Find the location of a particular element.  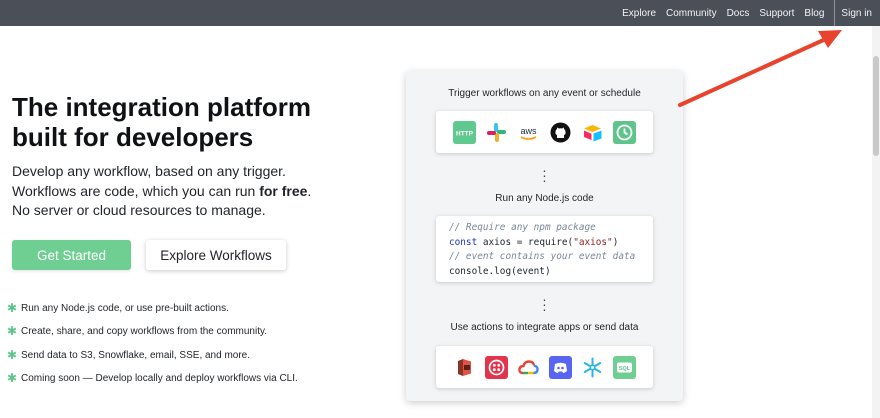

sign-in-link: Sign in is located at coordinates (853, 13).